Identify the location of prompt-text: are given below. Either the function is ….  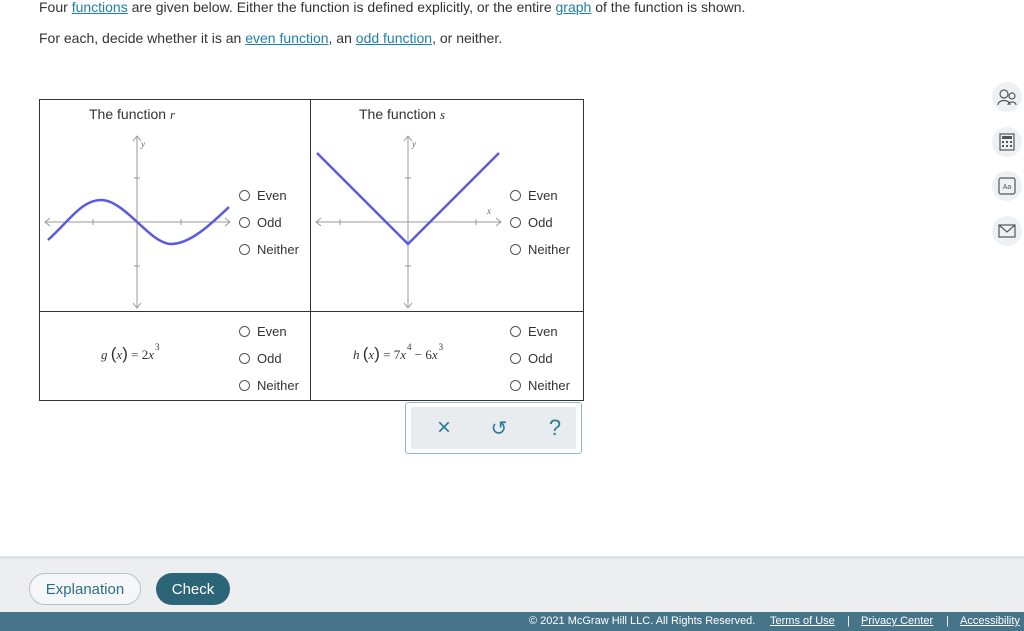
(341, 7).